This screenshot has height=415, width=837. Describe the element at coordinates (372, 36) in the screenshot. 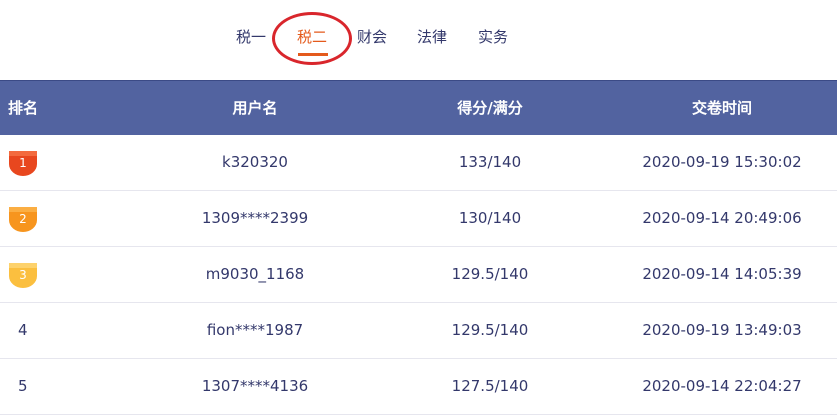

I see `tab-cai-hui: 财会` at that location.